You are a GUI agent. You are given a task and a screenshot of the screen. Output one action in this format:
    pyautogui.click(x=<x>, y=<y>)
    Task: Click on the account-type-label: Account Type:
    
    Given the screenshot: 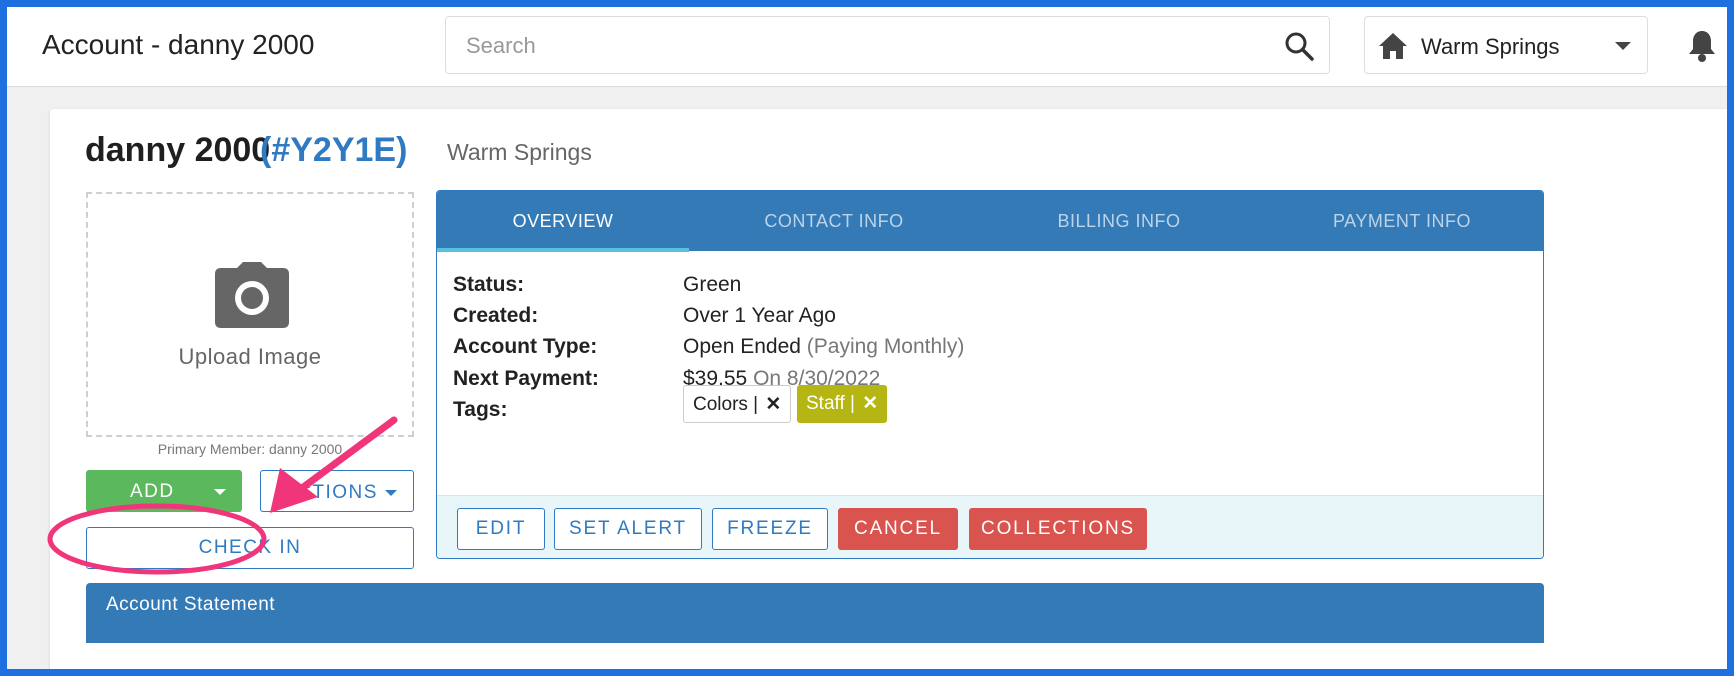 What is the action you would take?
    pyautogui.click(x=525, y=346)
    